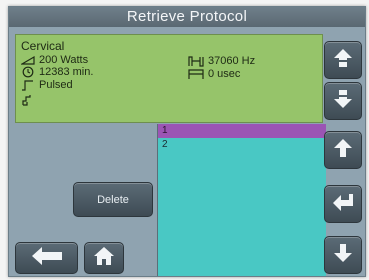 The image size is (369, 280). Describe the element at coordinates (165, 130) in the screenshot. I see `list-item-label: 1` at that location.